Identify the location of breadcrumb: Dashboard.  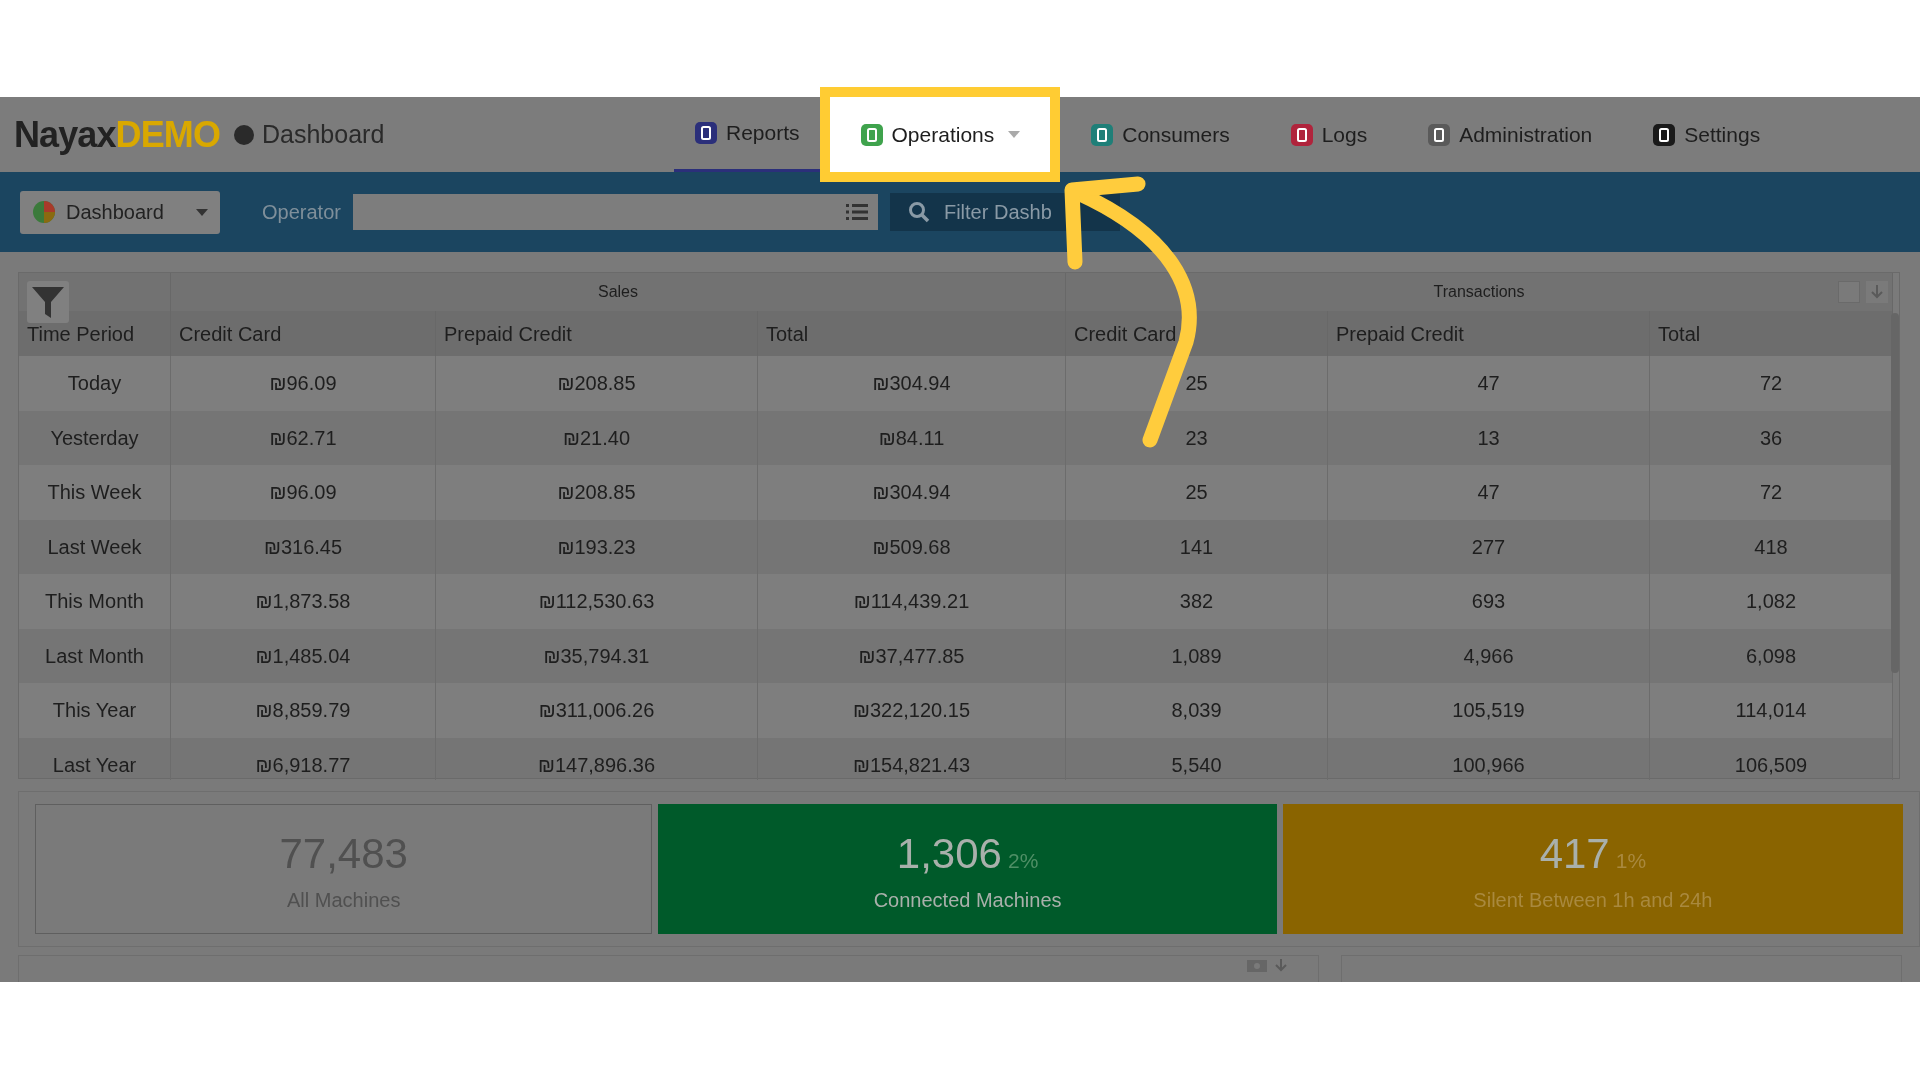
(323, 134).